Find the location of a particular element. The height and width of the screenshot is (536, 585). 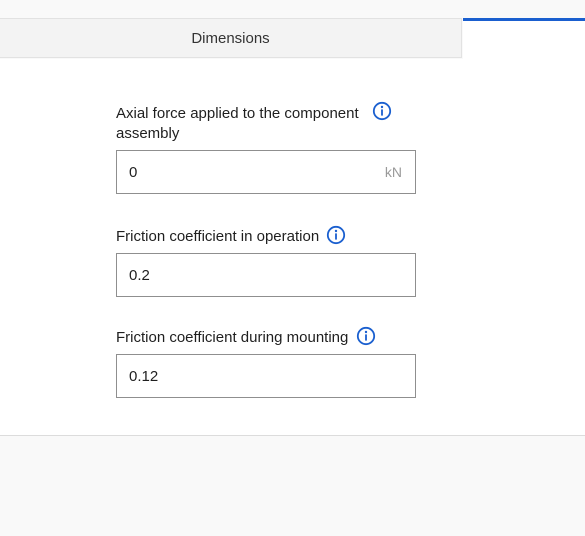

tab-dimensions: Dimensions is located at coordinates (231, 38).